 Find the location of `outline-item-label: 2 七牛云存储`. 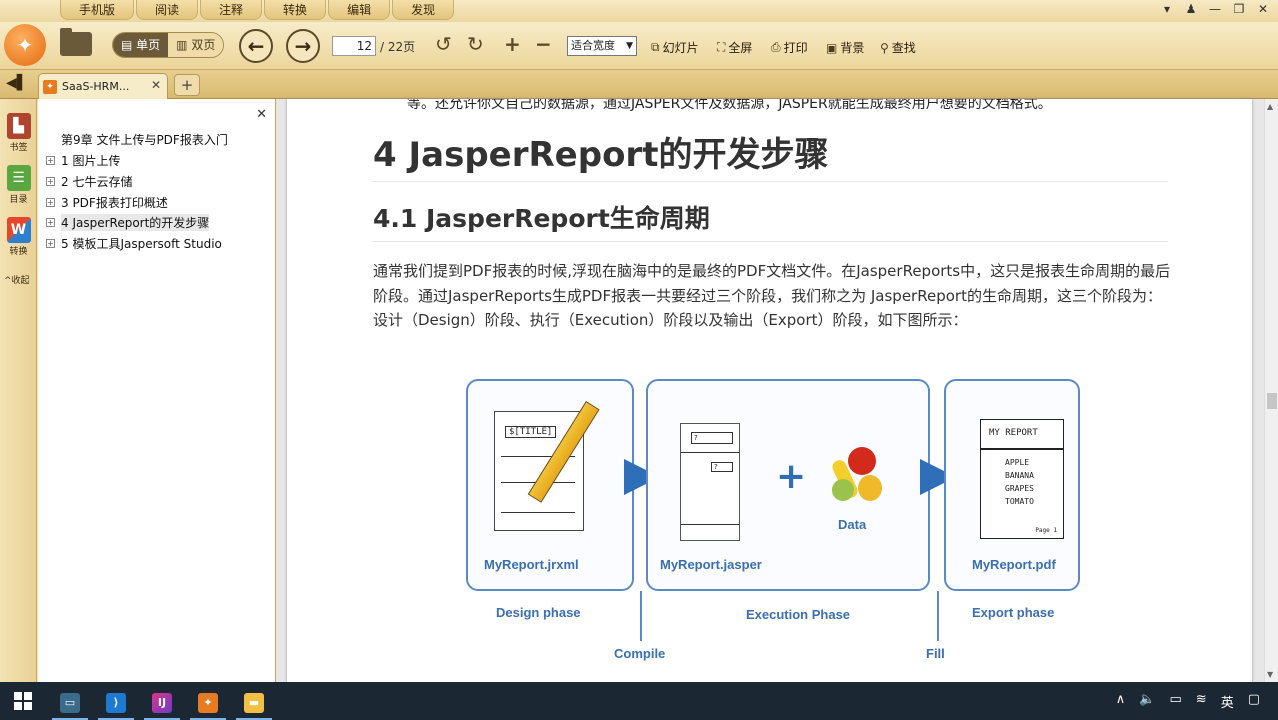

outline-item-label: 2 七牛云存储 is located at coordinates (97, 182).